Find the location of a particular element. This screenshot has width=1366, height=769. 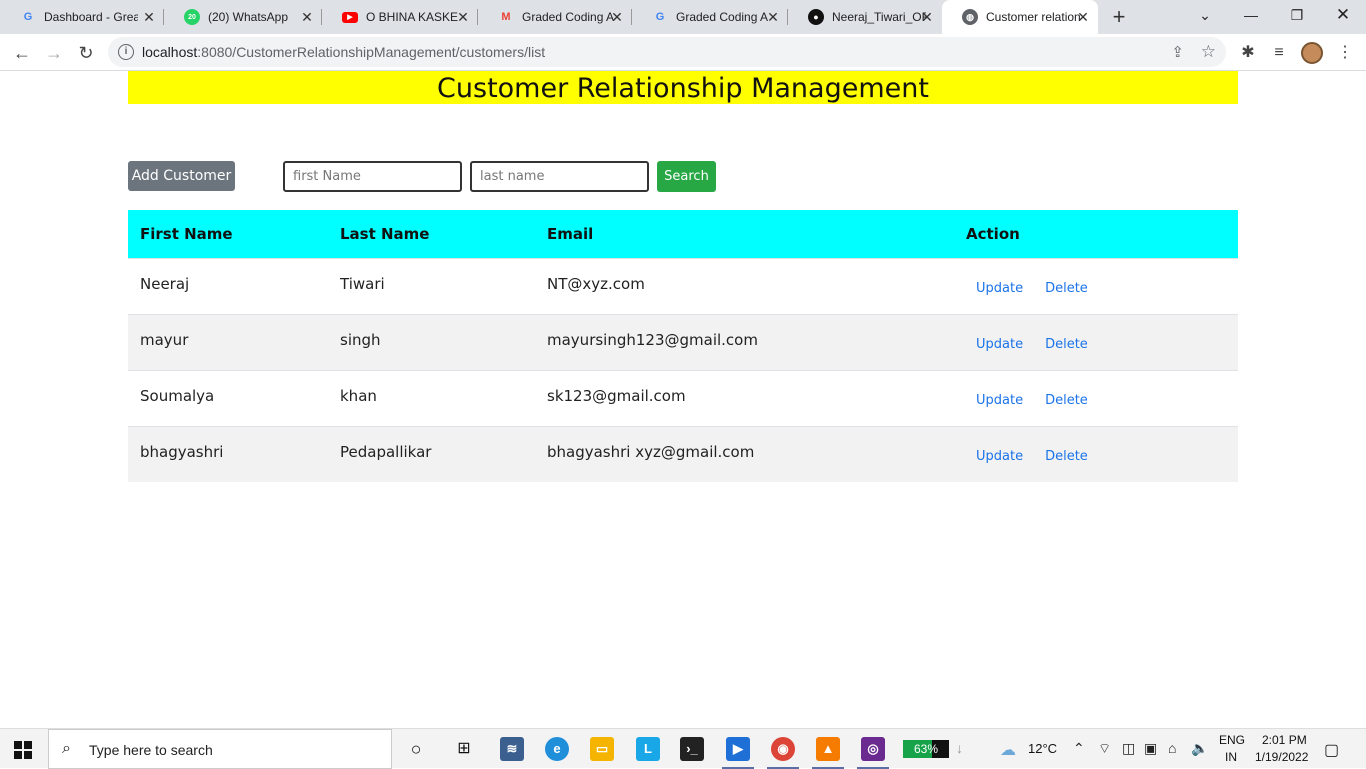

site-info-icon: i is located at coordinates (126, 52).